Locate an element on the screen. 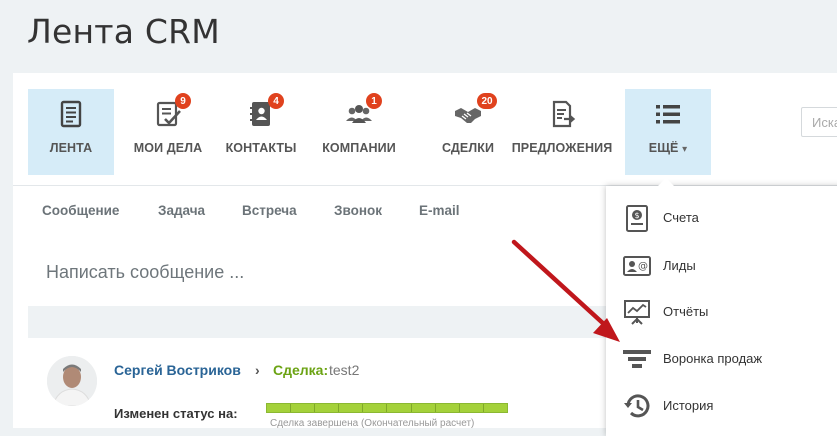 This screenshot has height=436, width=837. sales-funnel-icon is located at coordinates (637, 359).